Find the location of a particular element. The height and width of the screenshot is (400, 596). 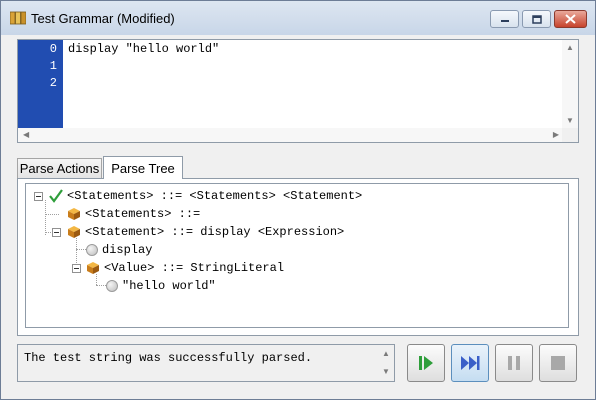

code-line: display "hello world" is located at coordinates (143, 49).